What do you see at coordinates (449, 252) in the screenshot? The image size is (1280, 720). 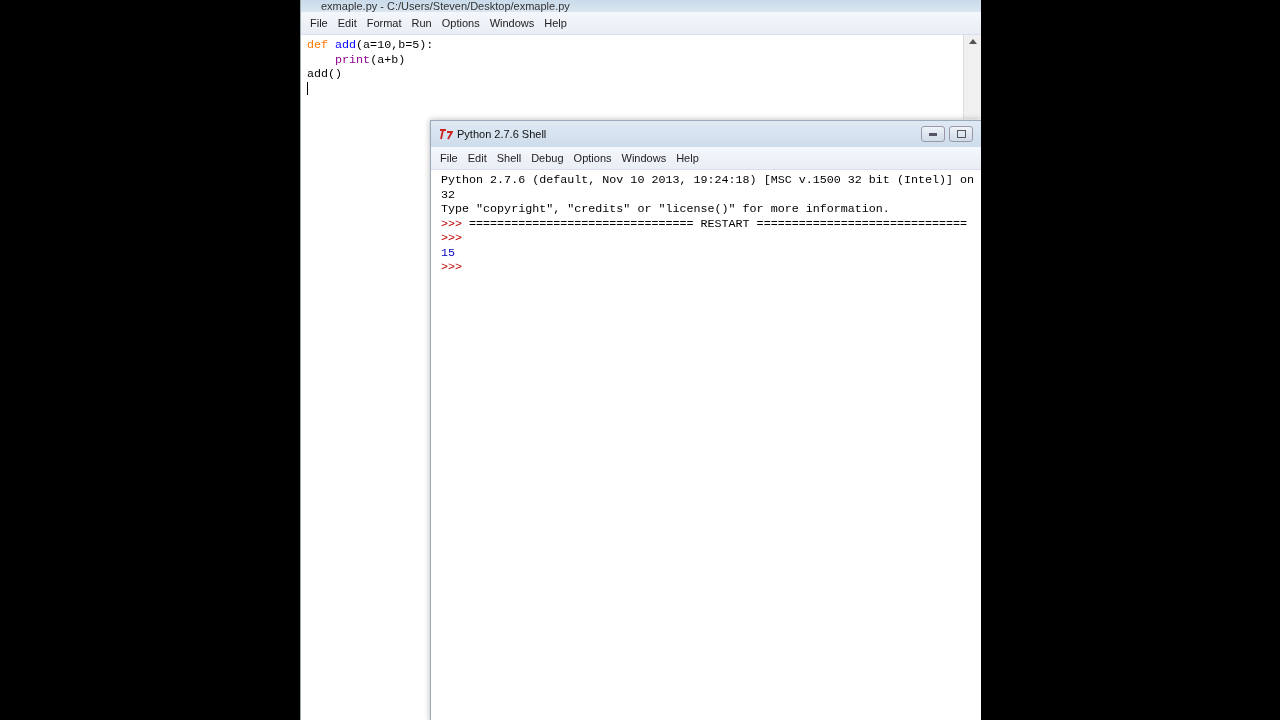 I see `shell-line: 15` at bounding box center [449, 252].